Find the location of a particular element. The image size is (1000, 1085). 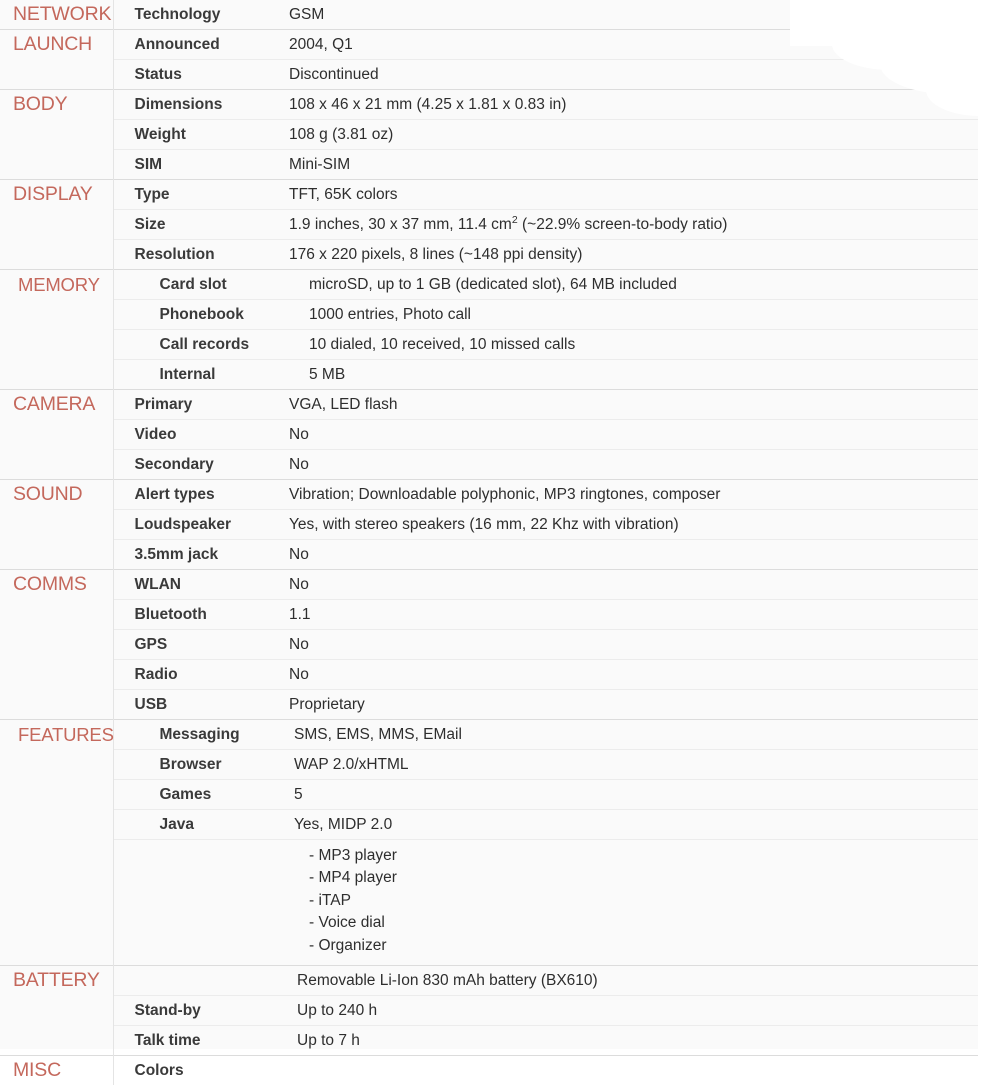

spec-category-label: BODY is located at coordinates (40, 104).